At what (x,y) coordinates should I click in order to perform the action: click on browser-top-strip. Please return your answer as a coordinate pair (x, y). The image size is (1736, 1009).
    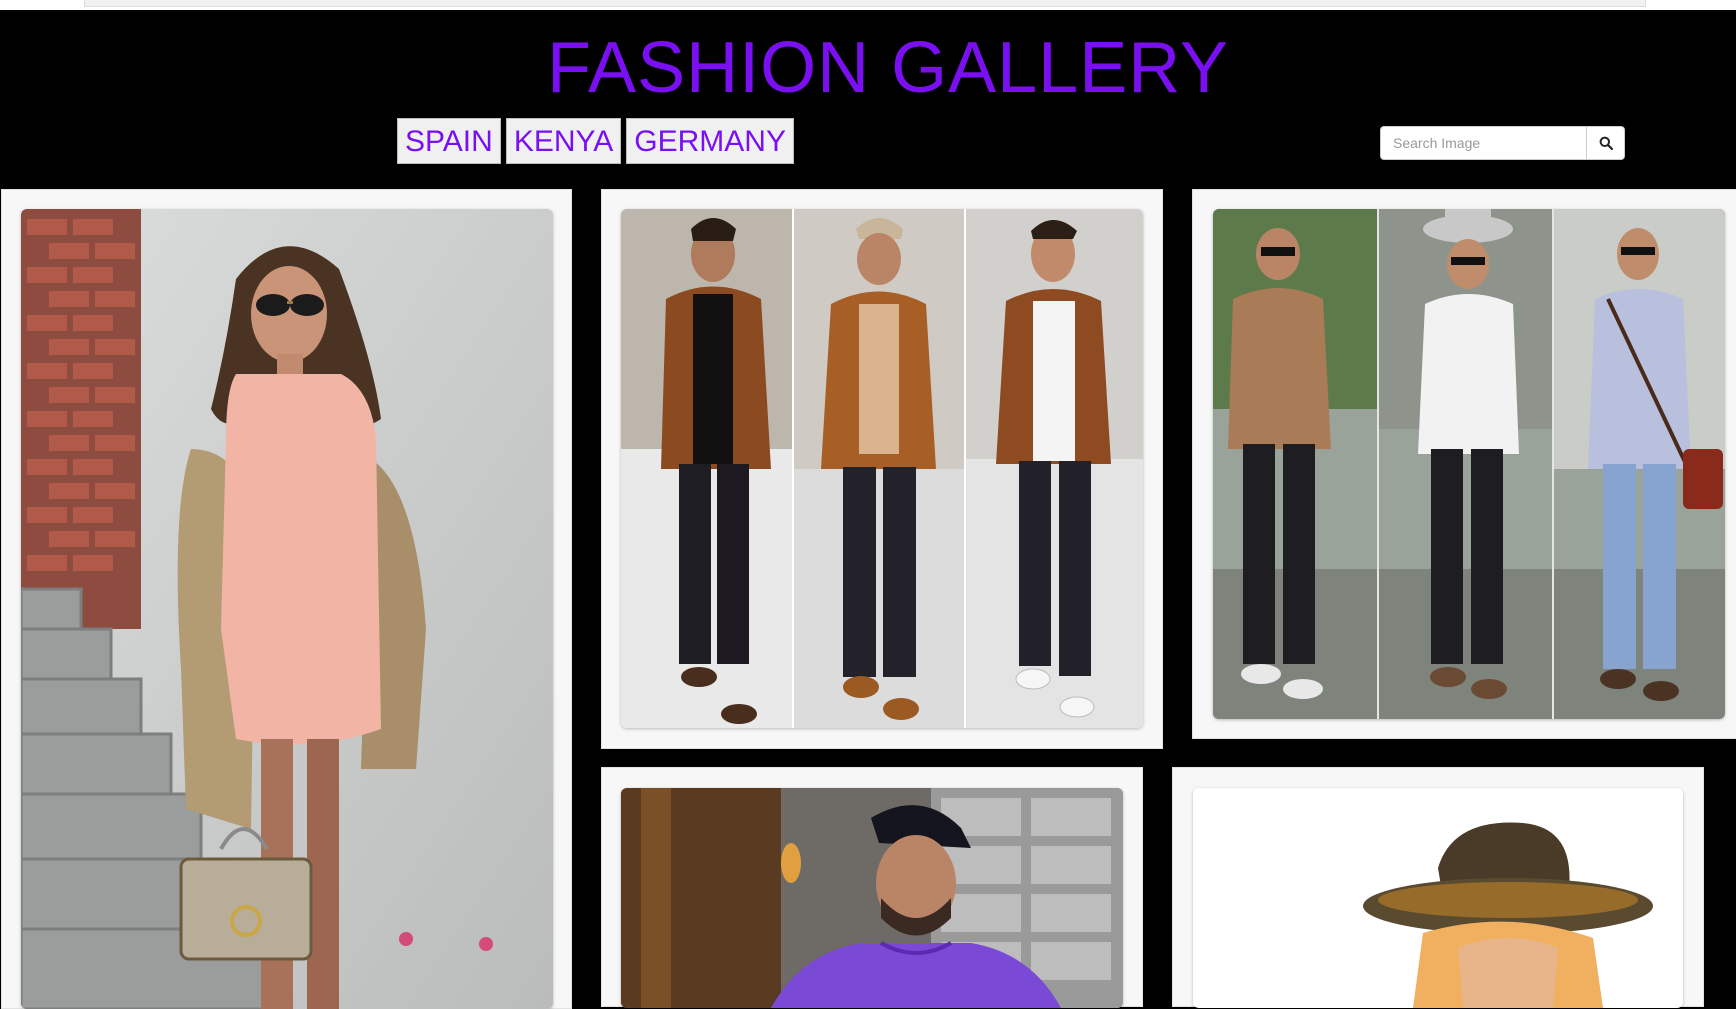
    Looking at the image, I should click on (868, 5).